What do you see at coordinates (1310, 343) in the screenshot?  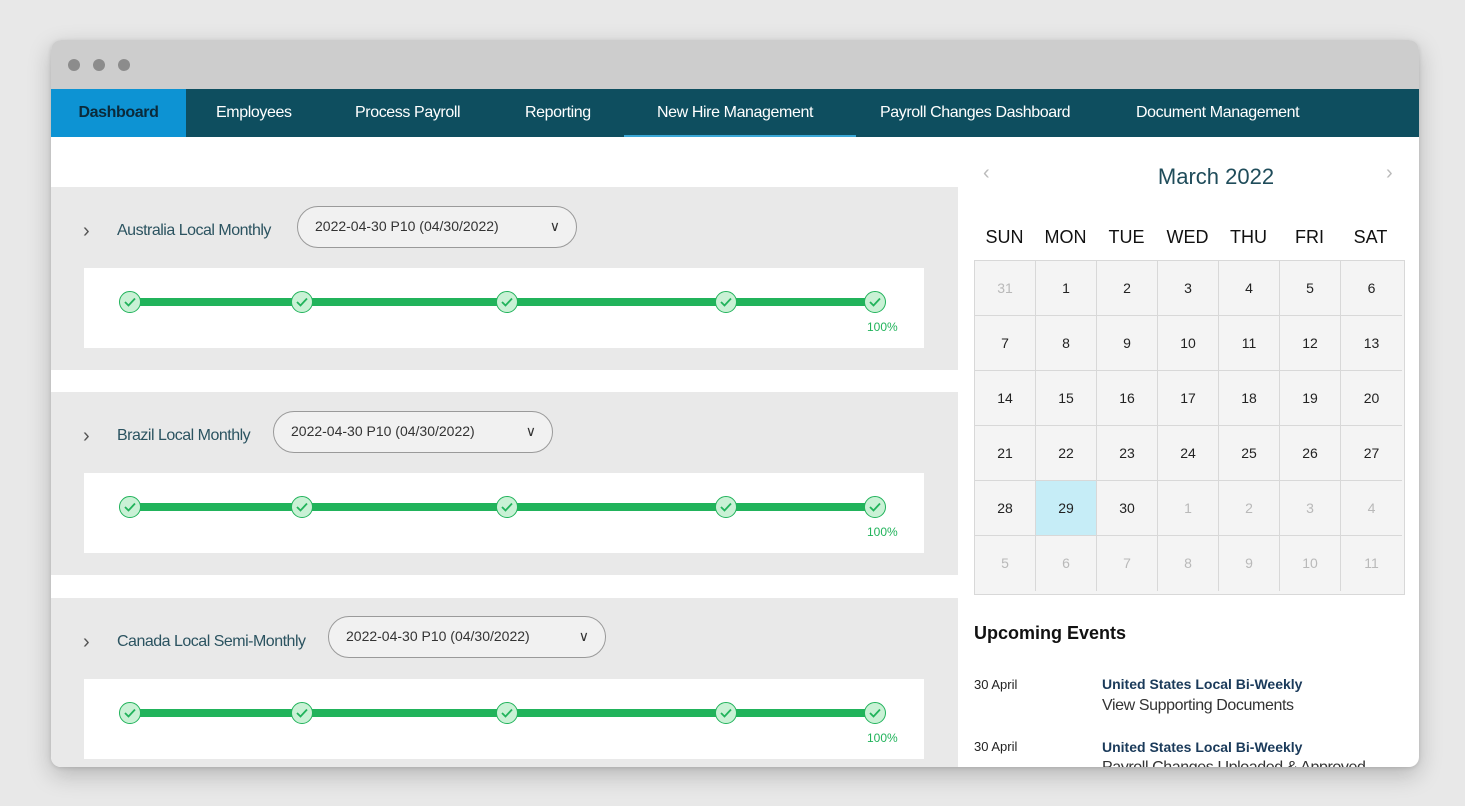 I see `calendar-day: 12` at bounding box center [1310, 343].